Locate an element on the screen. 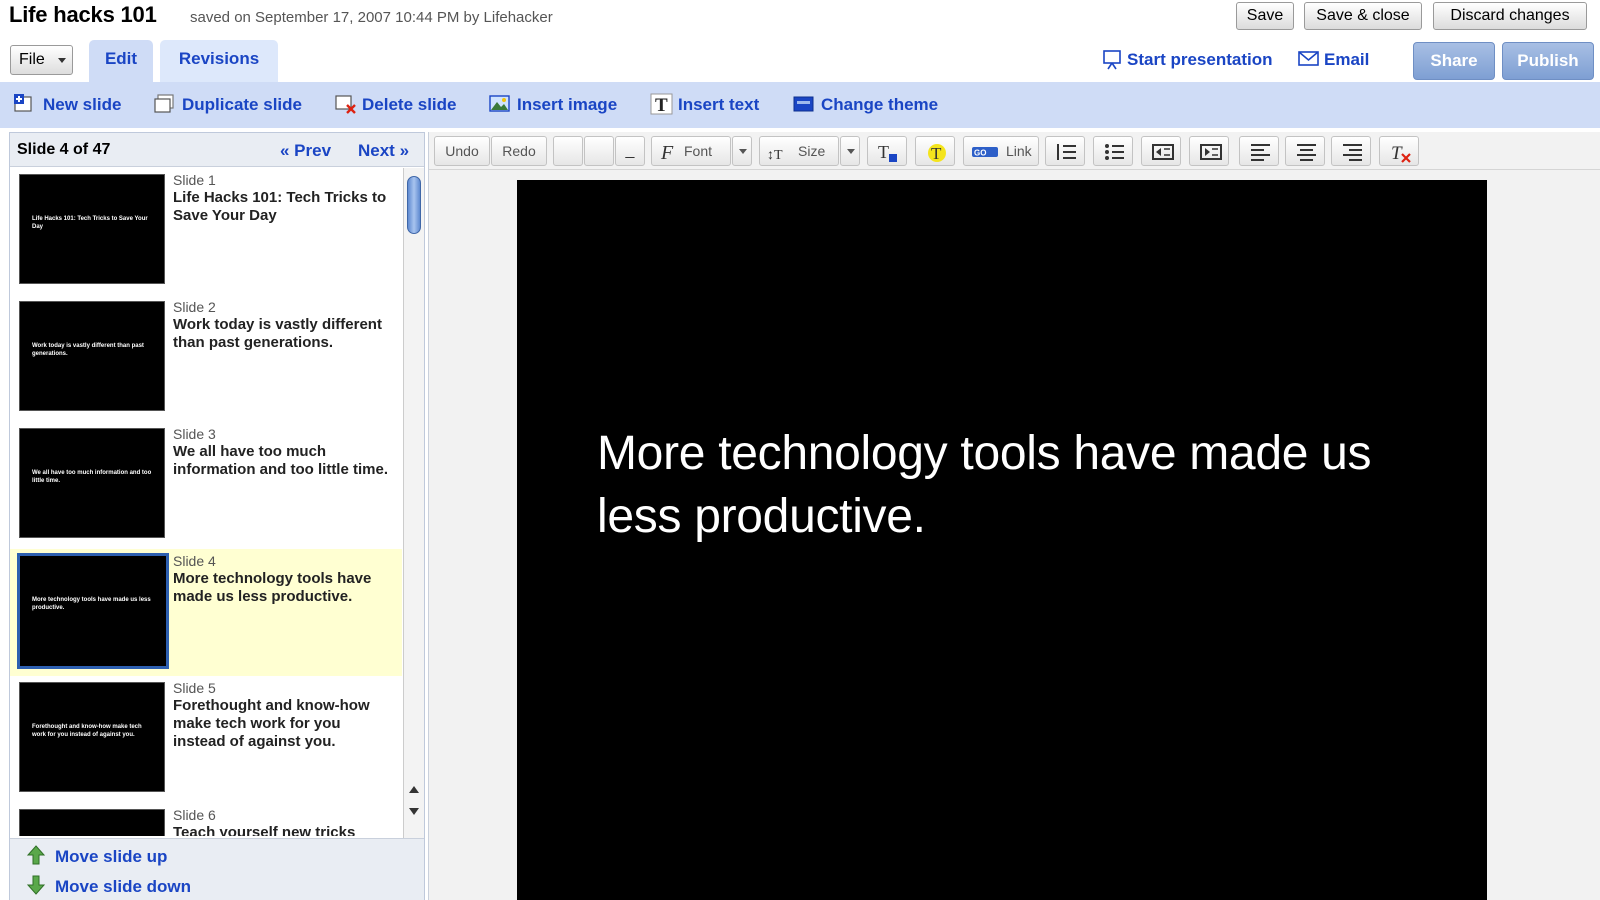  decrease-indent-button is located at coordinates (1161, 151).